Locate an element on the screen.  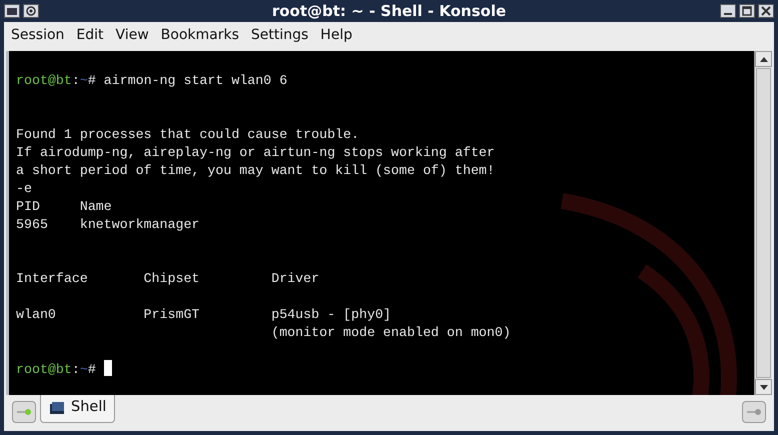
output-line: PID Name is located at coordinates (64, 206).